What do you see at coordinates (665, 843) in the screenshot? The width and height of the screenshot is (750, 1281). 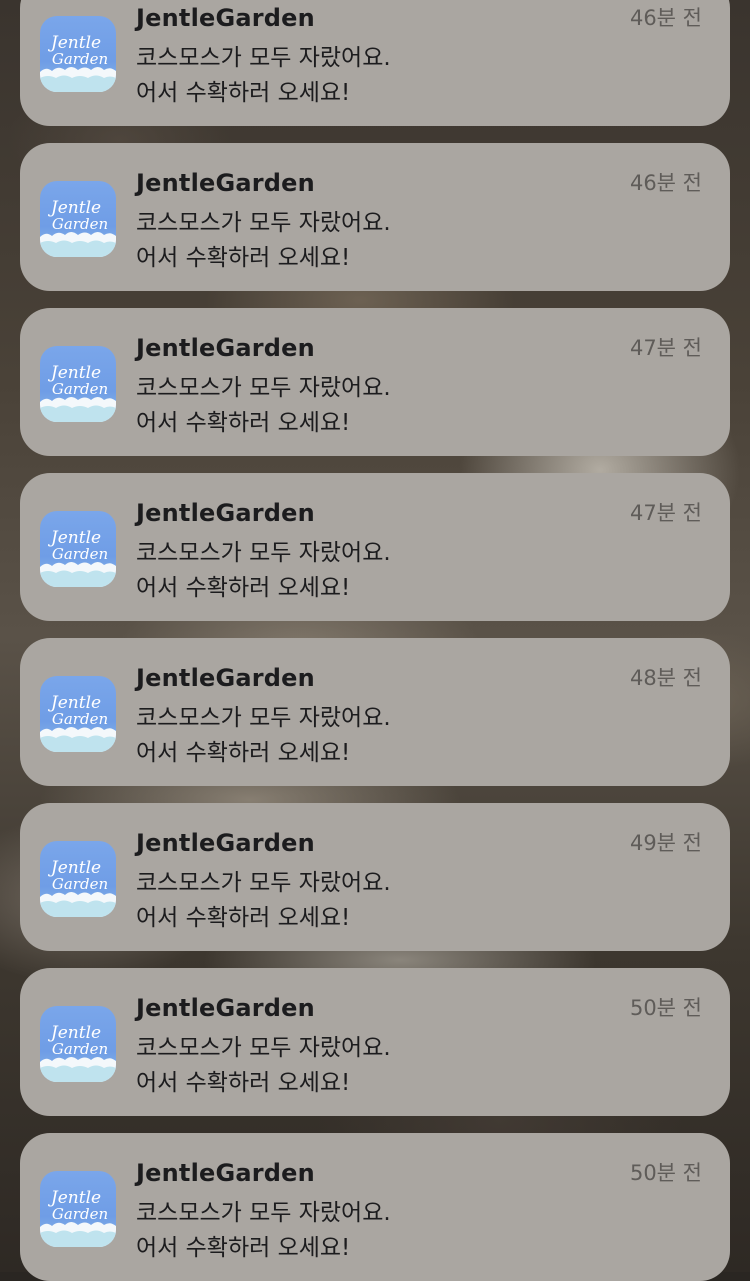 I see `notification-time: 49분 전` at bounding box center [665, 843].